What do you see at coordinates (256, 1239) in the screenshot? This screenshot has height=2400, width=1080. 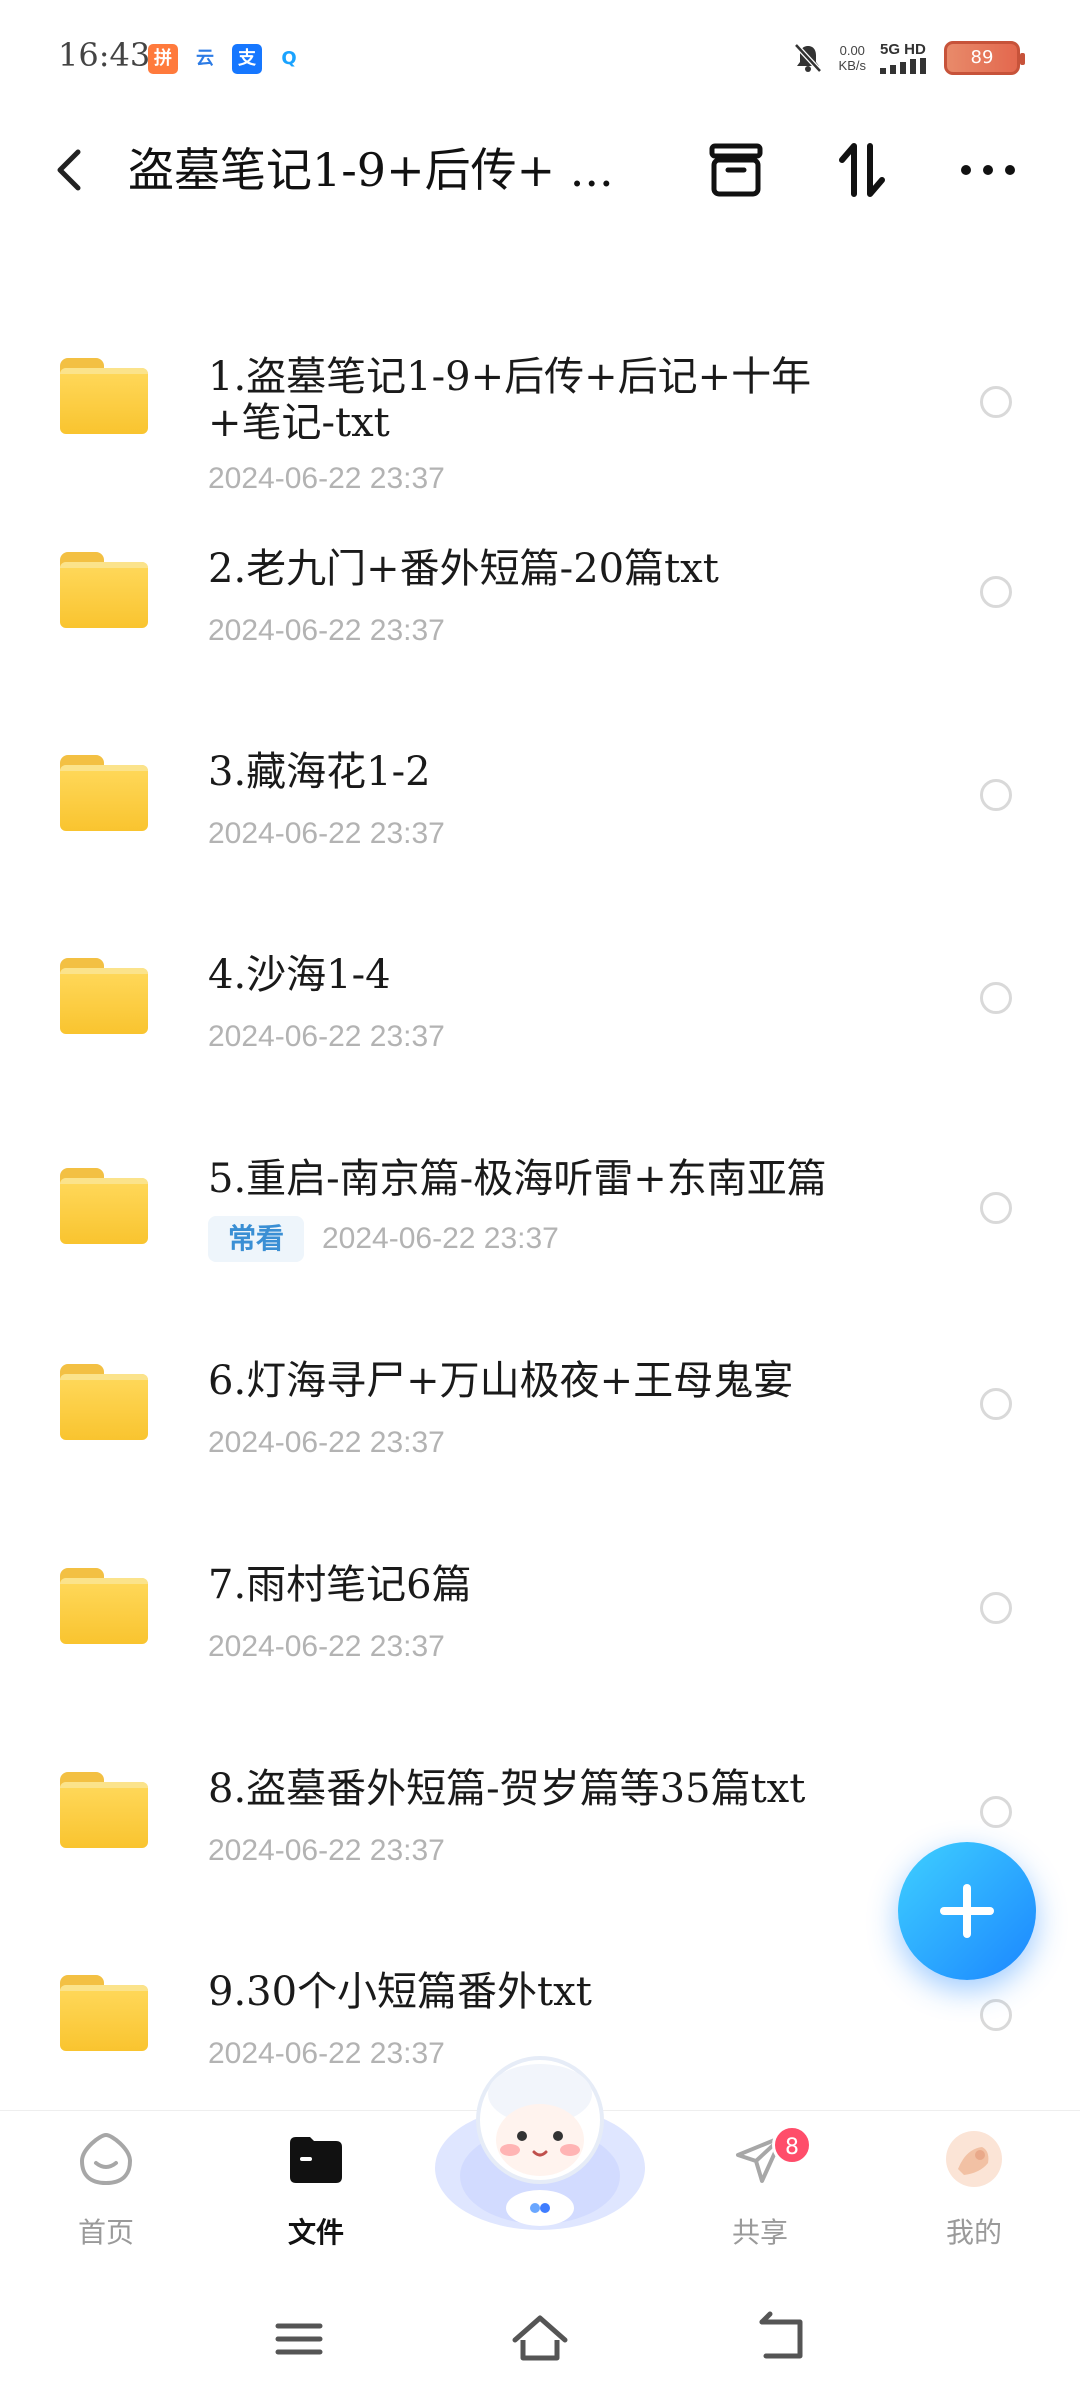 I see `frequent-tag: 常看` at bounding box center [256, 1239].